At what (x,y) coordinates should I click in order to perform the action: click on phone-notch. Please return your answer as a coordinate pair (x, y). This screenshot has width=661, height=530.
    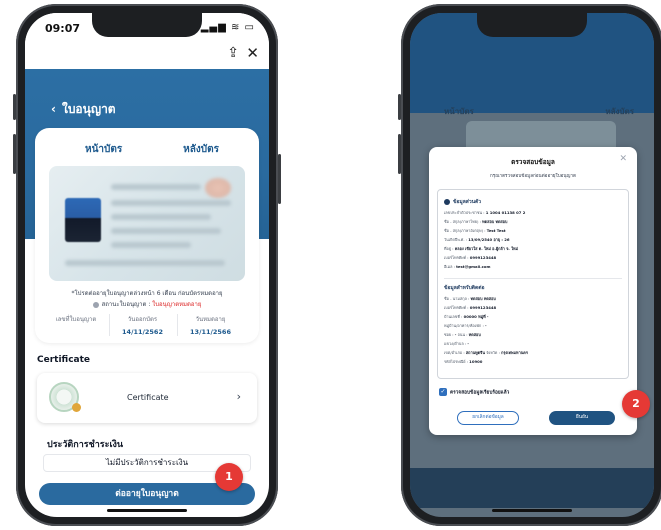
    Looking at the image, I should click on (532, 25).